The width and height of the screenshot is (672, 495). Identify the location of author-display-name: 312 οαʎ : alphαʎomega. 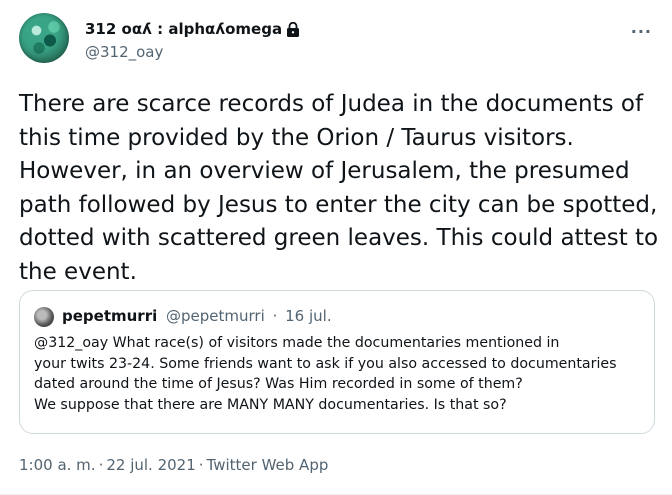
(183, 29).